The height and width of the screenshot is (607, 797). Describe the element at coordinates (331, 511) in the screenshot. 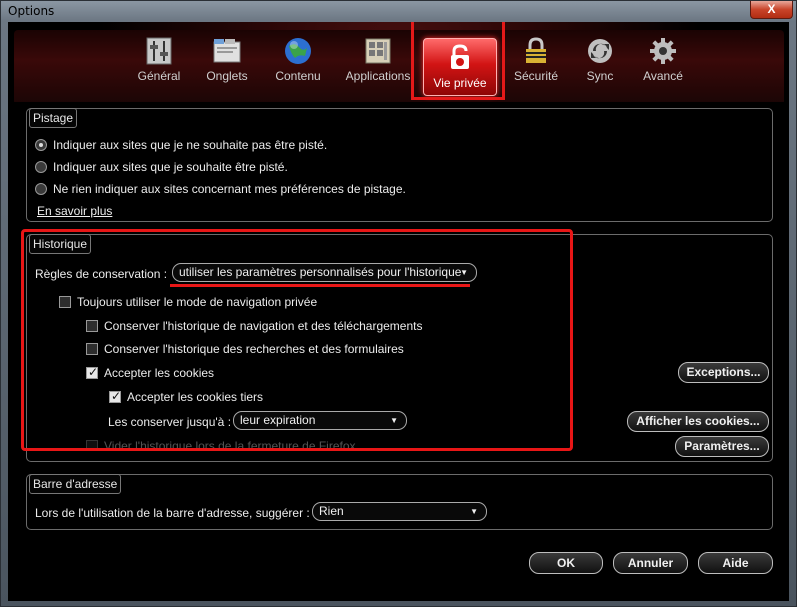

I see `select-value: Rien` at that location.